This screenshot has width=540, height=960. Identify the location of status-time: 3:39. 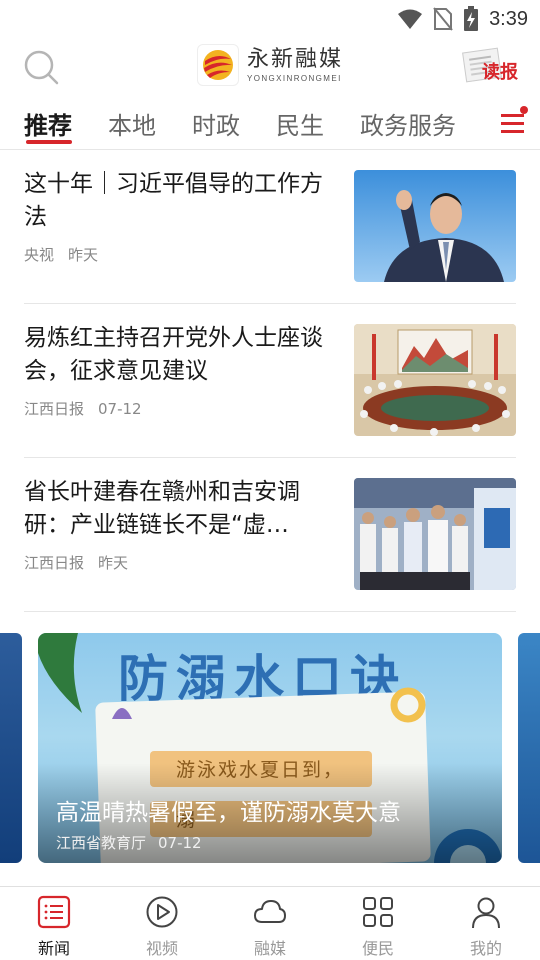
(508, 18).